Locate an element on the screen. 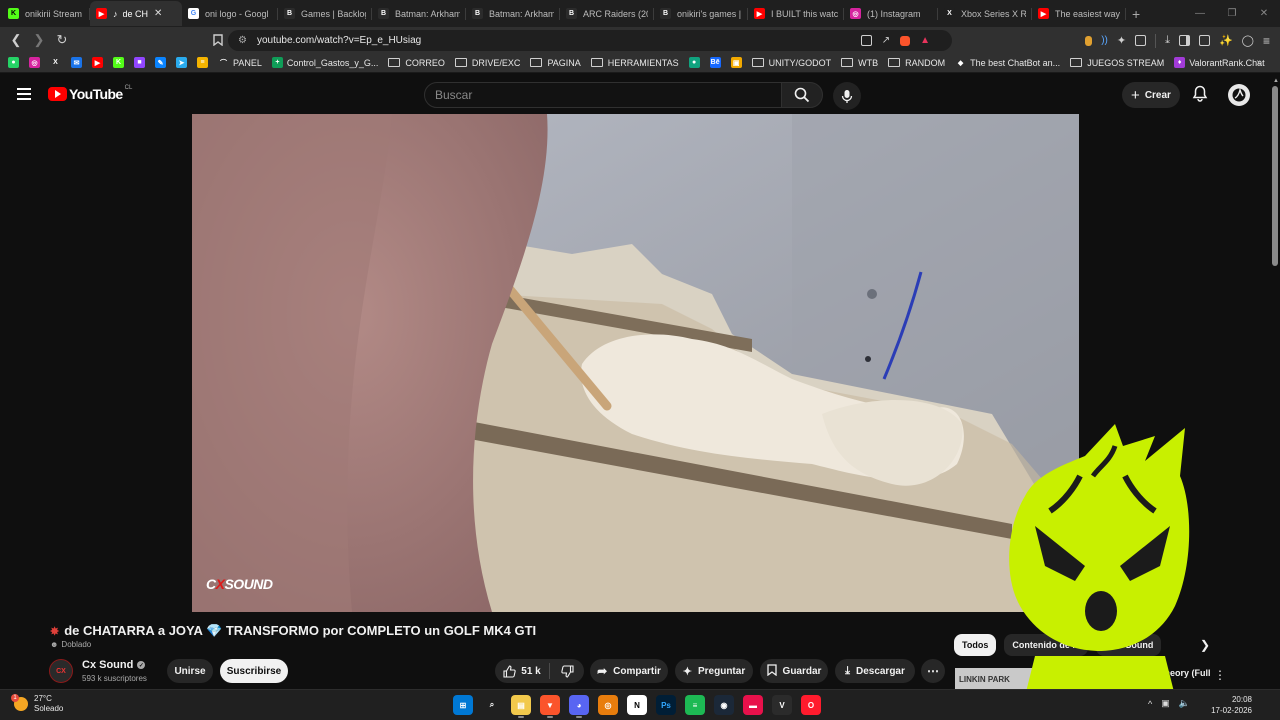  bookmarks-overflow-icon: » is located at coordinates (1259, 62).